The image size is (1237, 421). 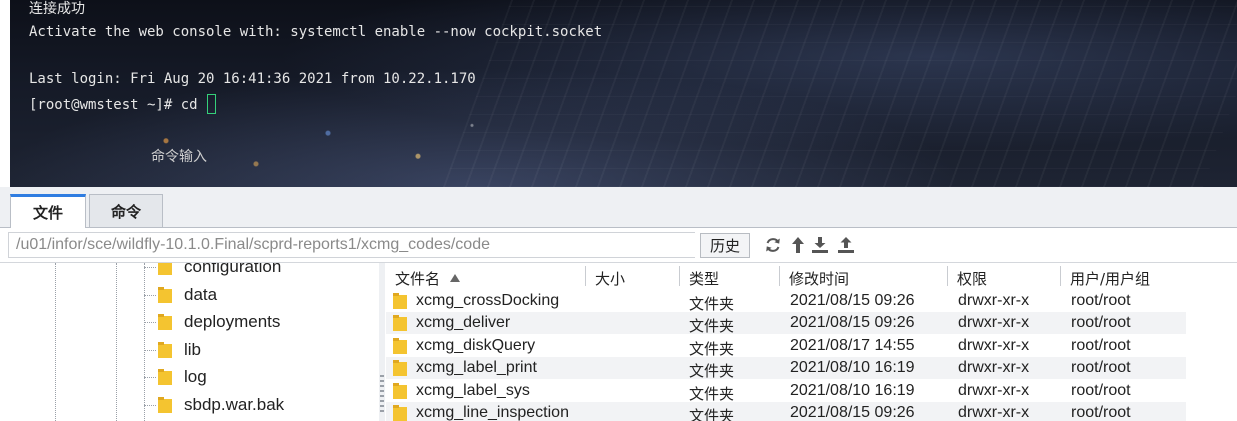 I want to click on column-header-name: 文件名, so click(x=428, y=278).